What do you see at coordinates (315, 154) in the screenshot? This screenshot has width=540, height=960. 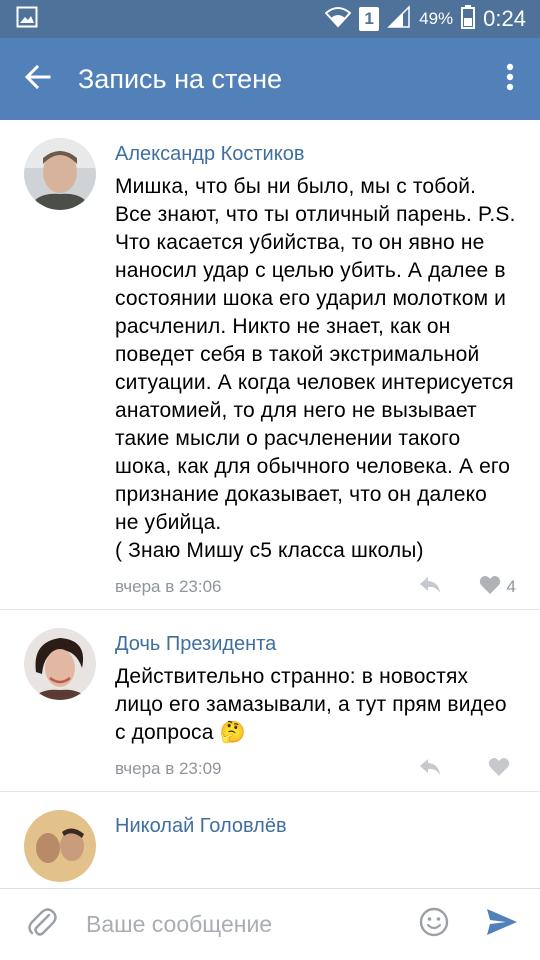 I see `comment-author: Александр Костиков` at bounding box center [315, 154].